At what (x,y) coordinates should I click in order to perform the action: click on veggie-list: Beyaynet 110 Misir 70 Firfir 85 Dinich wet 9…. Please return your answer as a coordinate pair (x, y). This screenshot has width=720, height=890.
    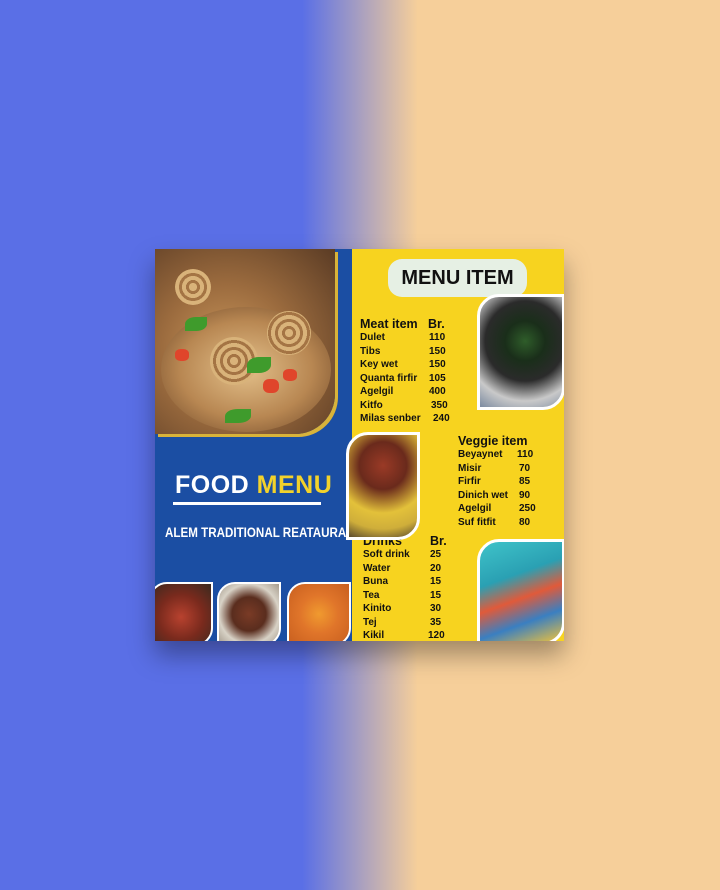
    Looking at the image, I should click on (508, 489).